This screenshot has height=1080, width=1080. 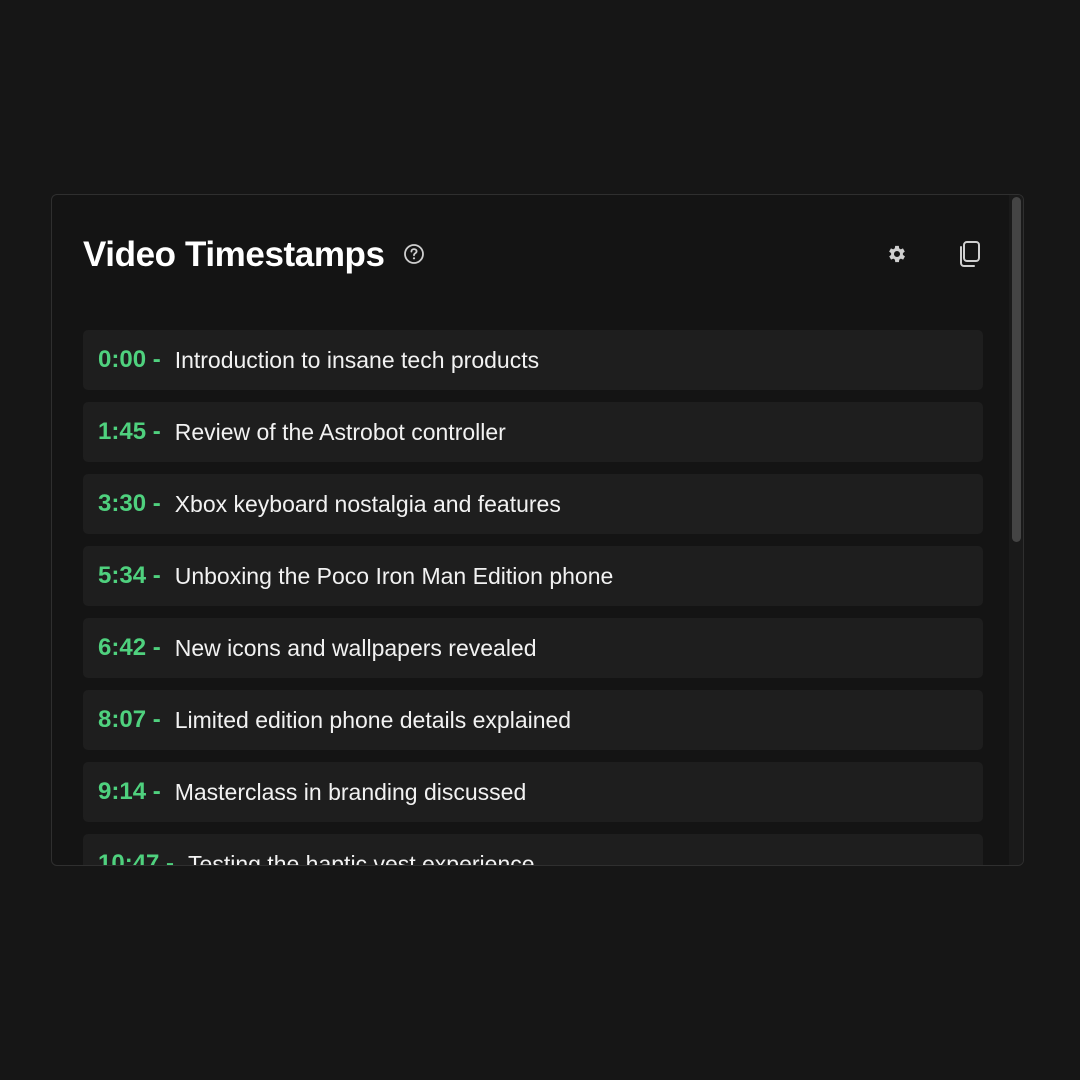 I want to click on panel-title: Video Timestamps, so click(x=234, y=254).